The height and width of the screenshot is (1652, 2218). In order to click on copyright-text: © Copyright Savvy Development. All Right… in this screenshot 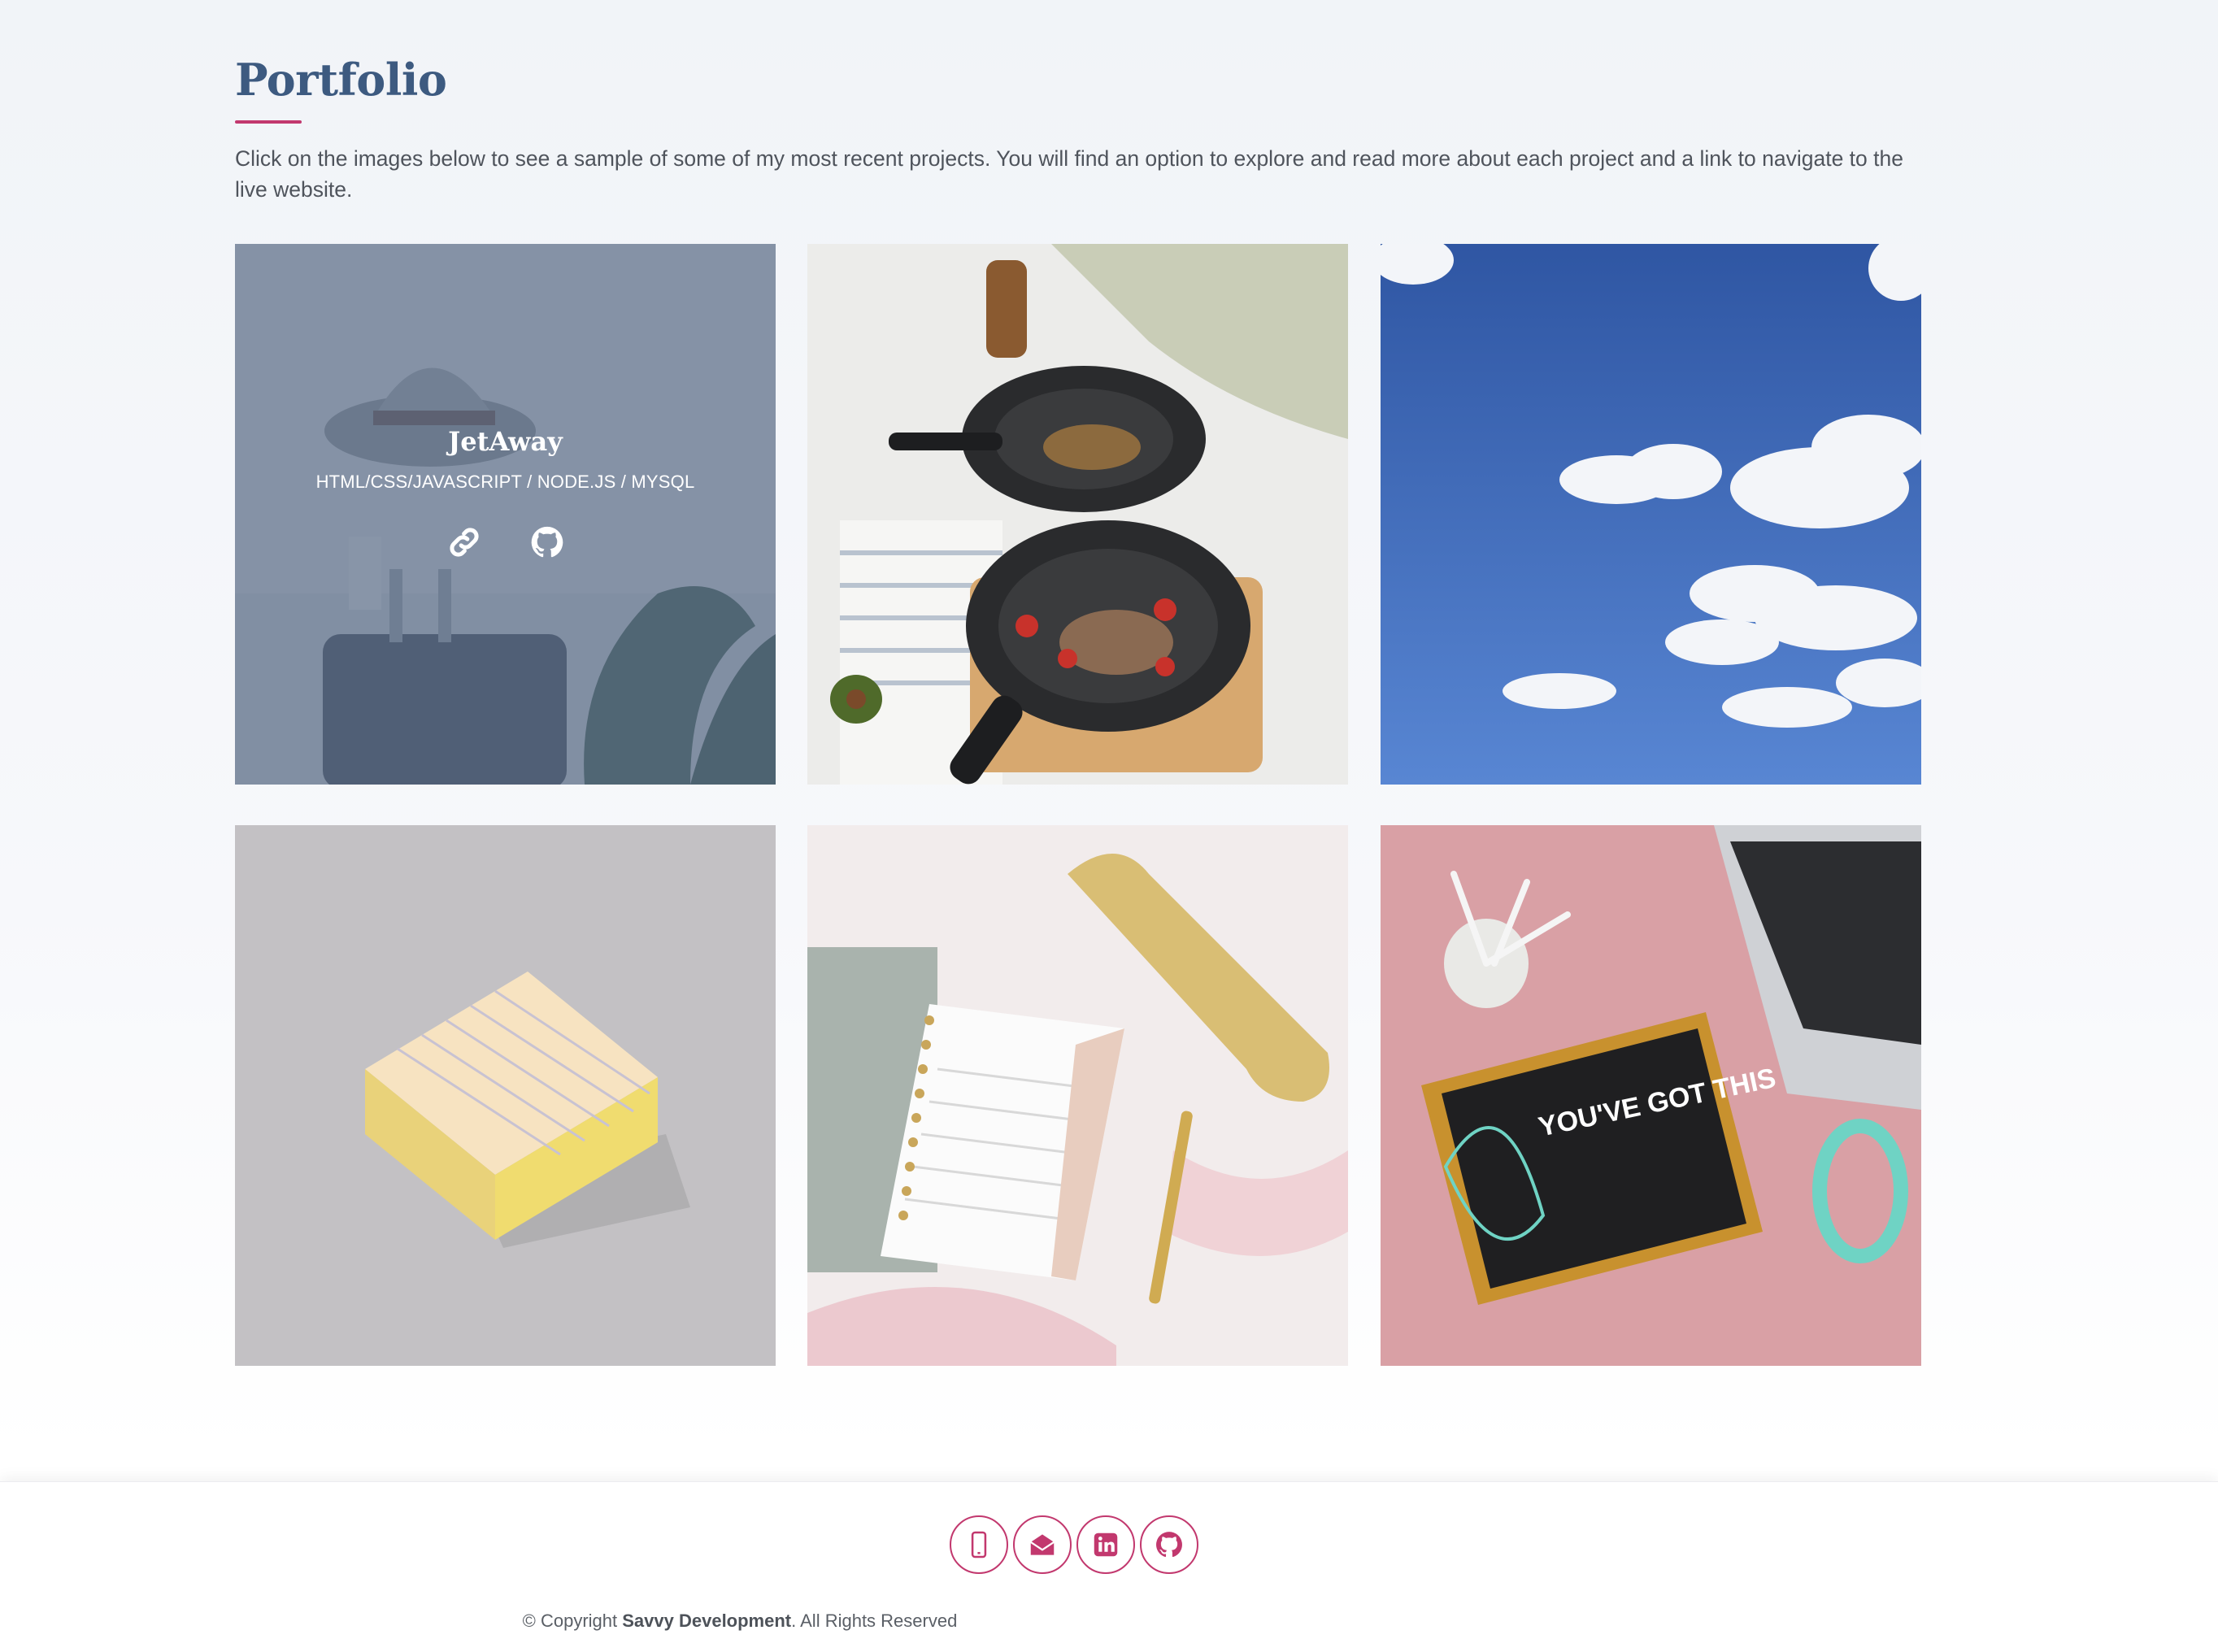, I will do `click(740, 1621)`.